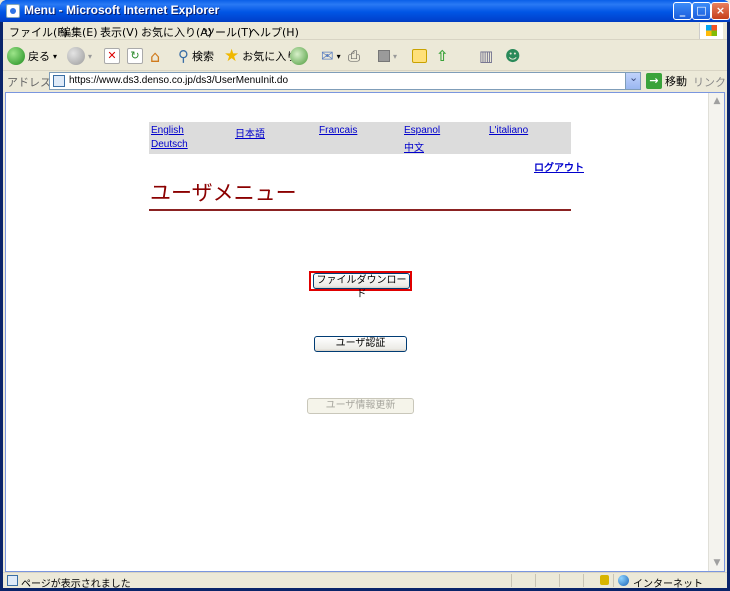  What do you see at coordinates (717, 563) in the screenshot?
I see `scroll-down-icon: ▼` at bounding box center [717, 563].